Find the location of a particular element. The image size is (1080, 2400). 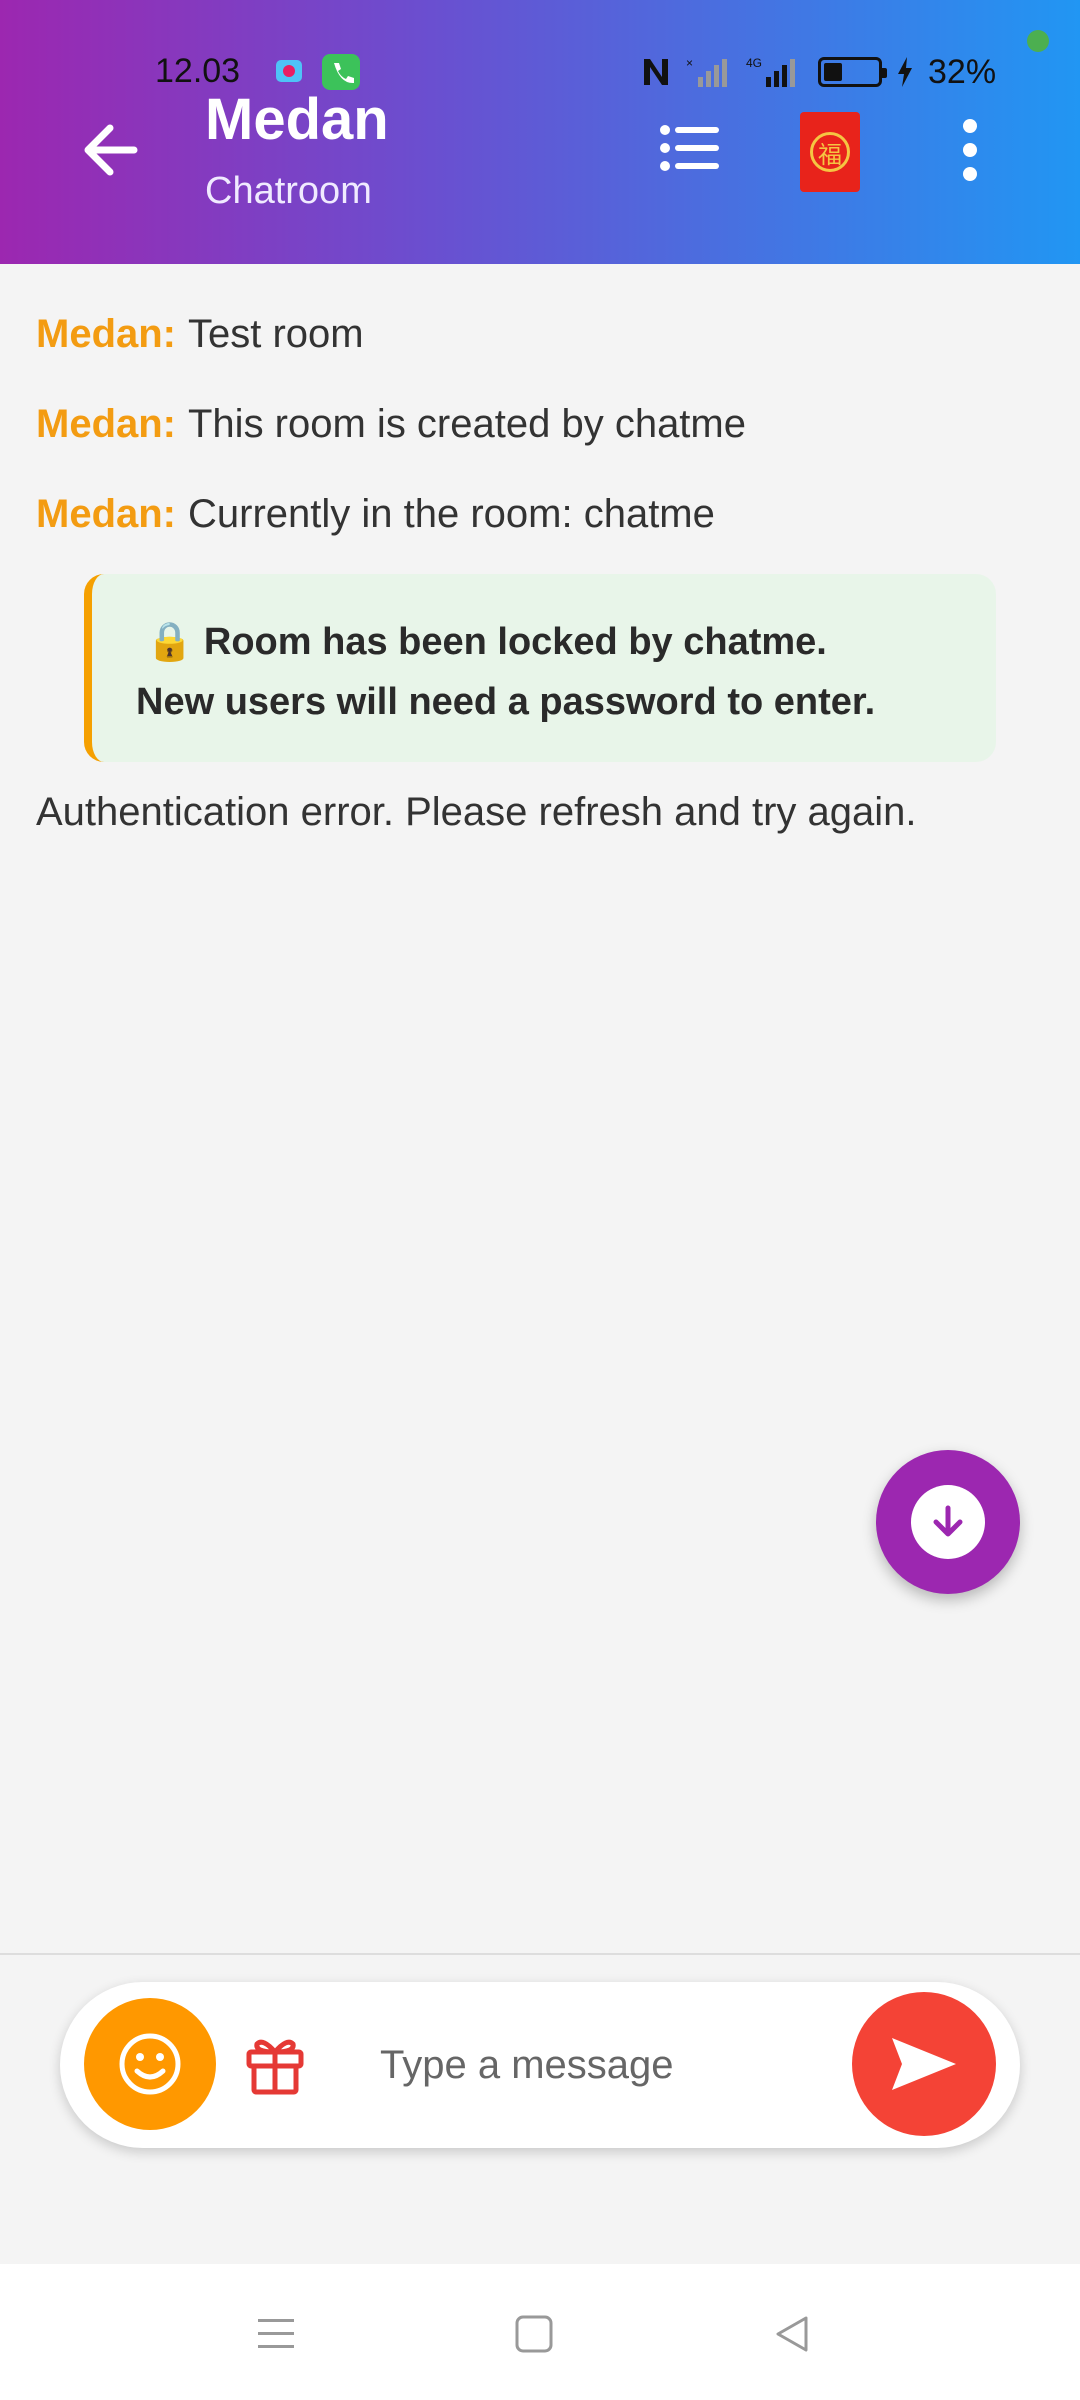

message-text: Test room is located at coordinates (276, 334).